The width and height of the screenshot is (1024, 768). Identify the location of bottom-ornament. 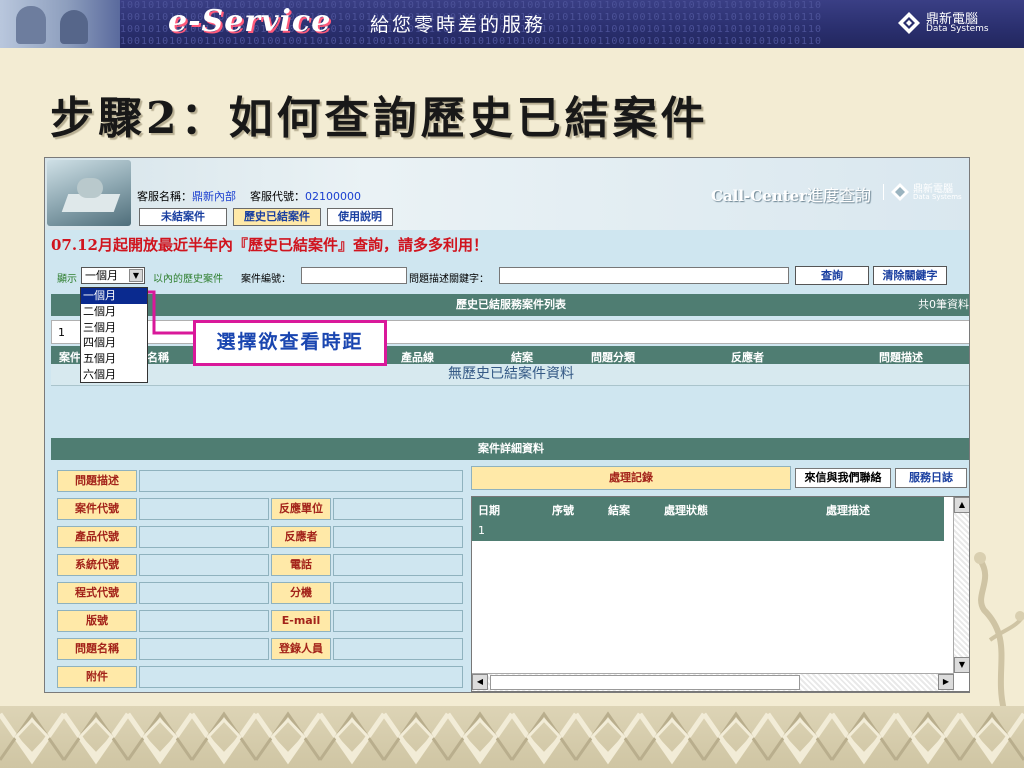
(512, 737).